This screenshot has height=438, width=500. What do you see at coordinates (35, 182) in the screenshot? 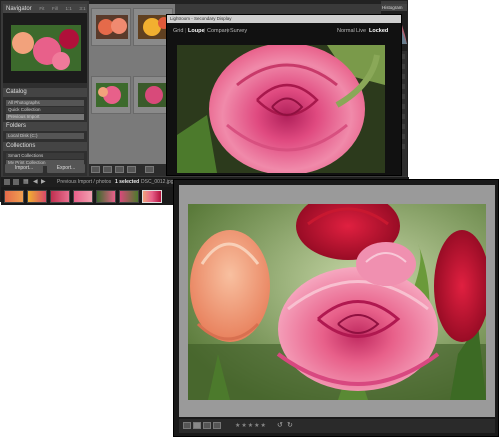
I see `back-arrow-icon: ◀` at bounding box center [35, 182].